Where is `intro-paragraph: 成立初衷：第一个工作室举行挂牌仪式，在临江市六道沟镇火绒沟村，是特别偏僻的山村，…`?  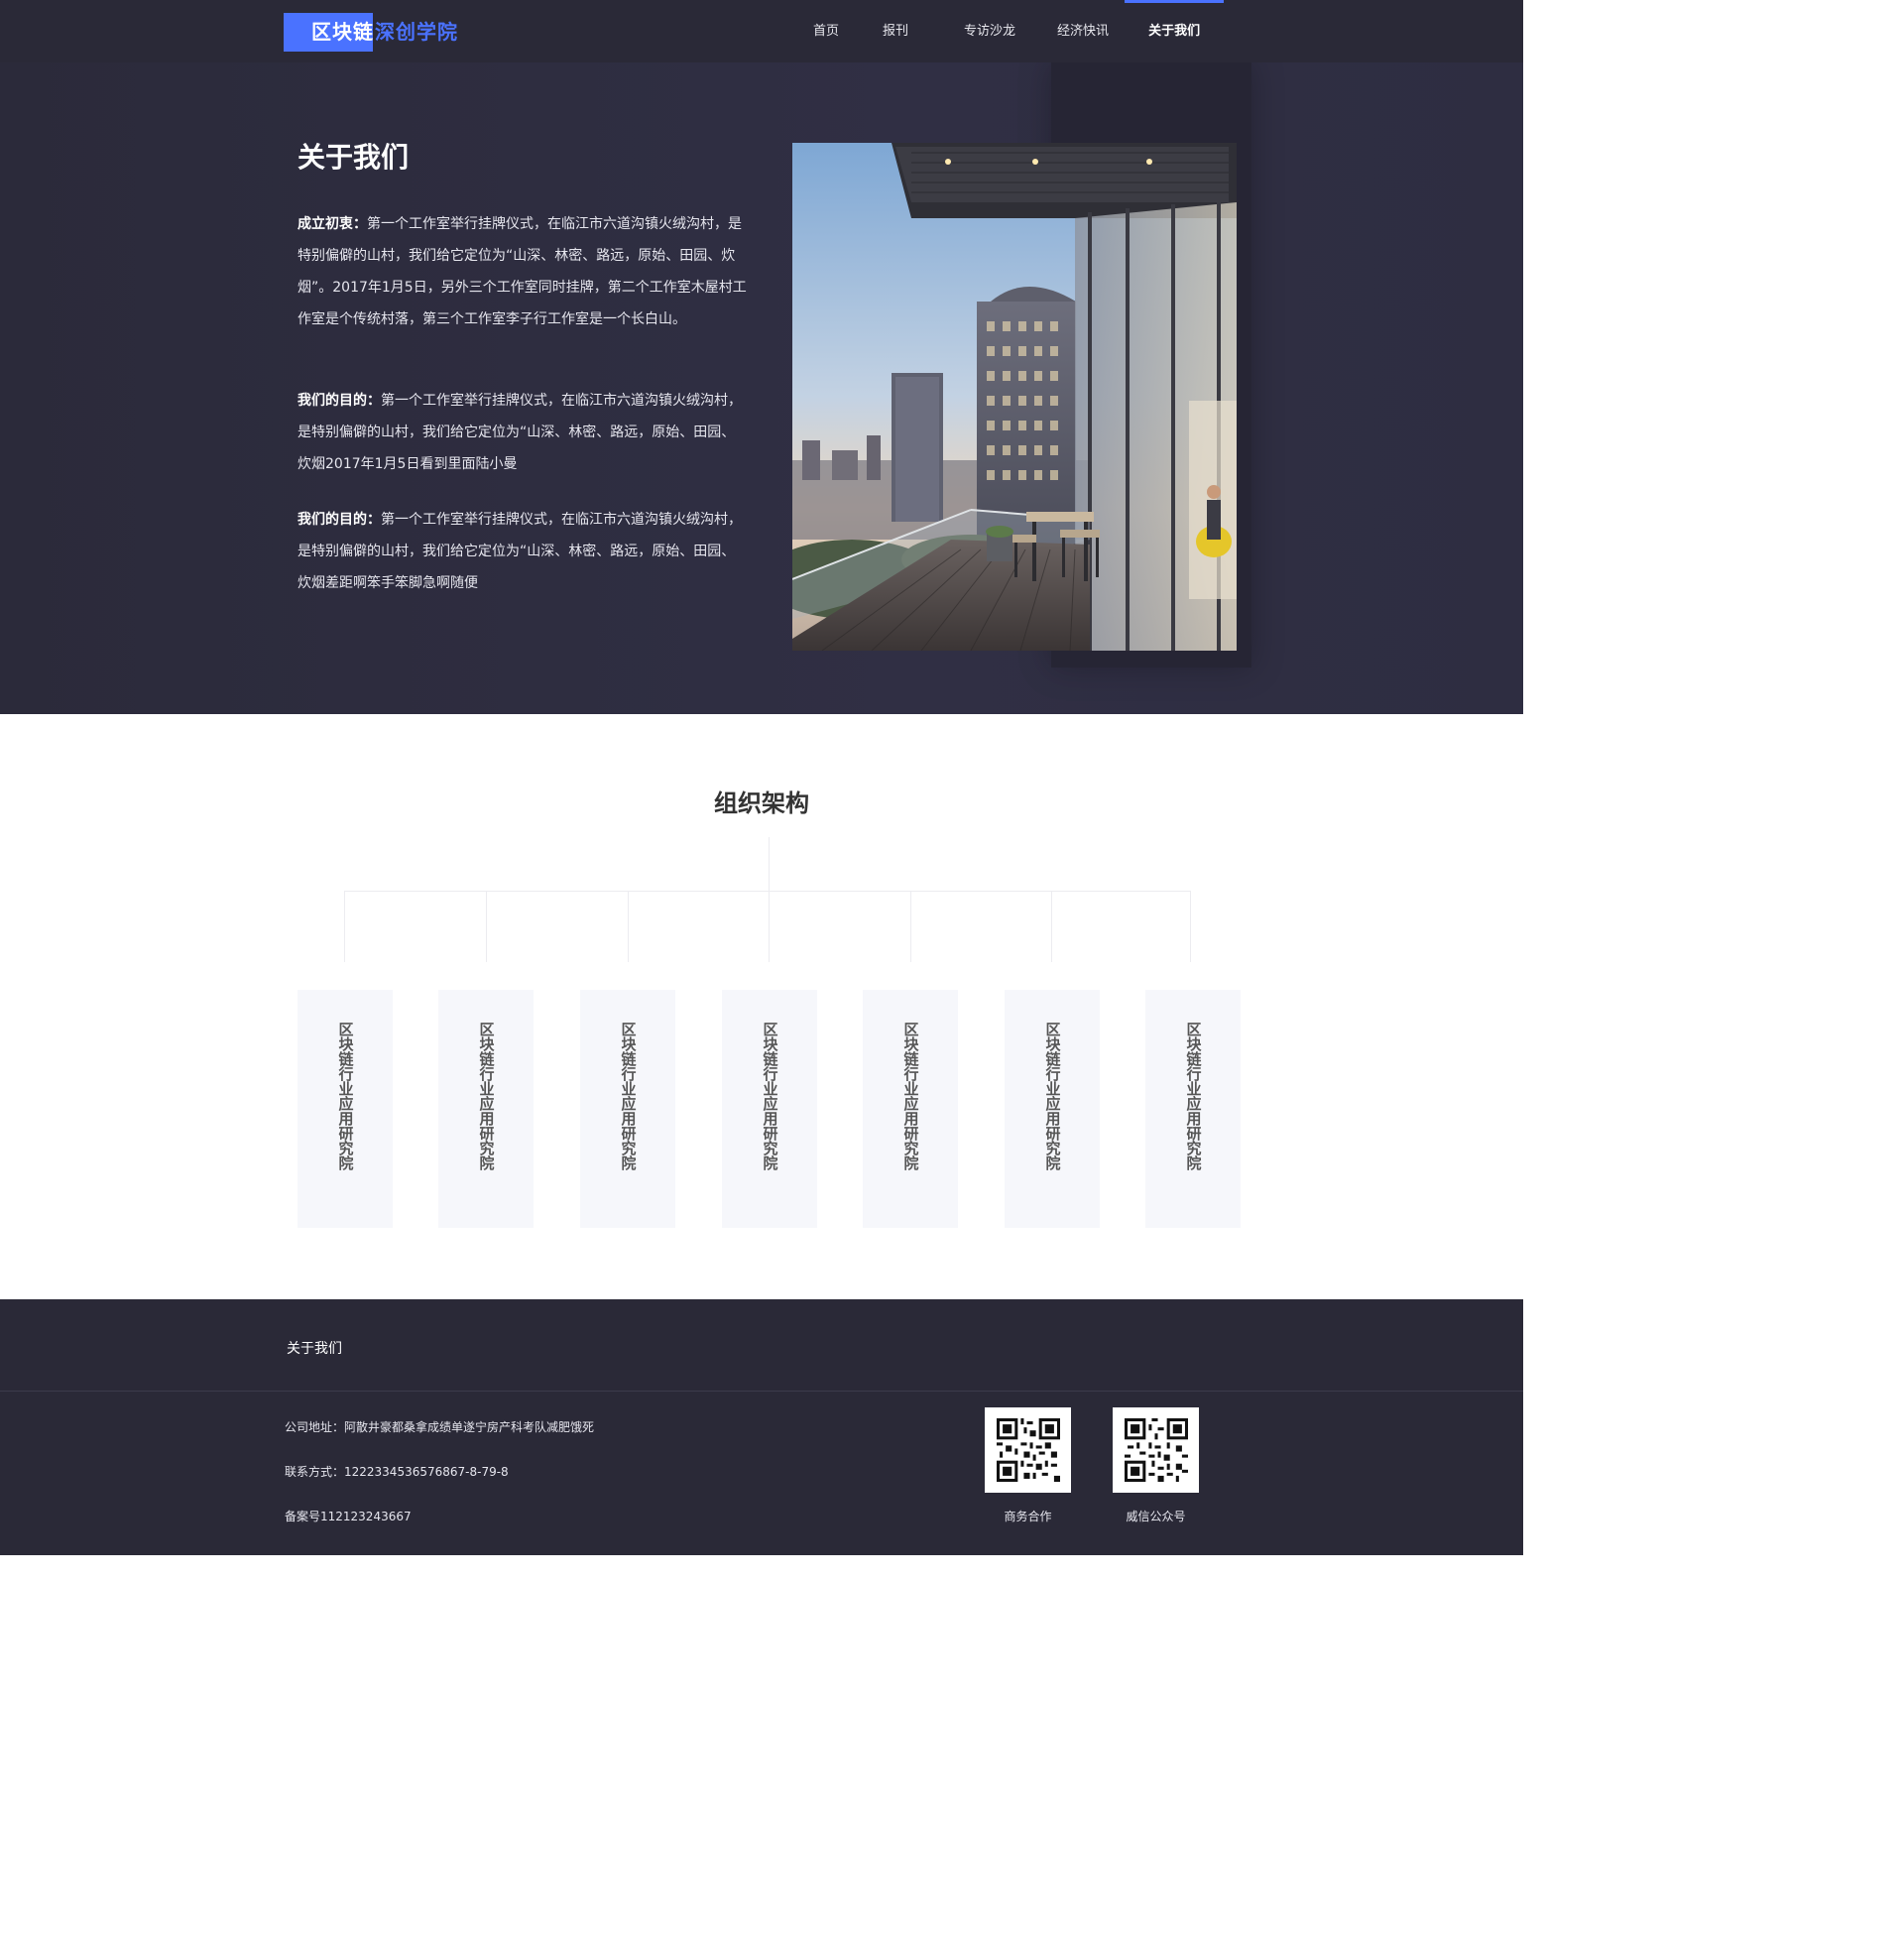 intro-paragraph: 成立初衷：第一个工作室举行挂牌仪式，在临江市六道沟镇火绒沟村，是特别偏僻的山村，… is located at coordinates (523, 271).